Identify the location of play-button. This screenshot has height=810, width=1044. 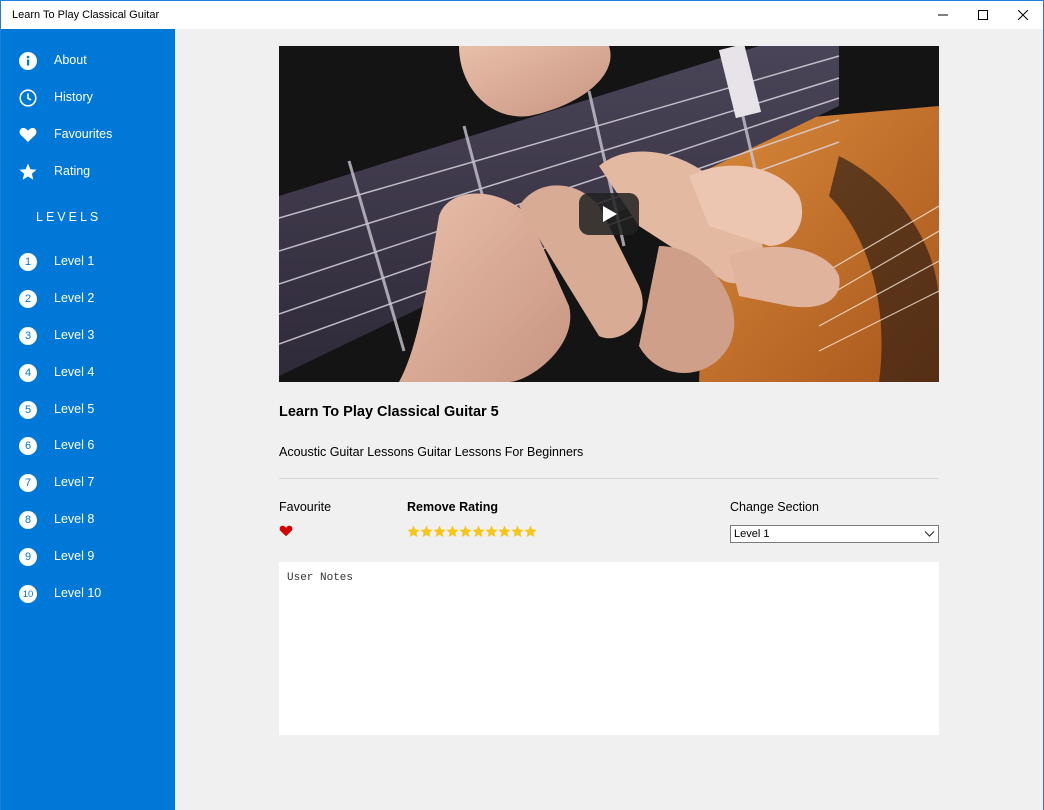
(609, 214).